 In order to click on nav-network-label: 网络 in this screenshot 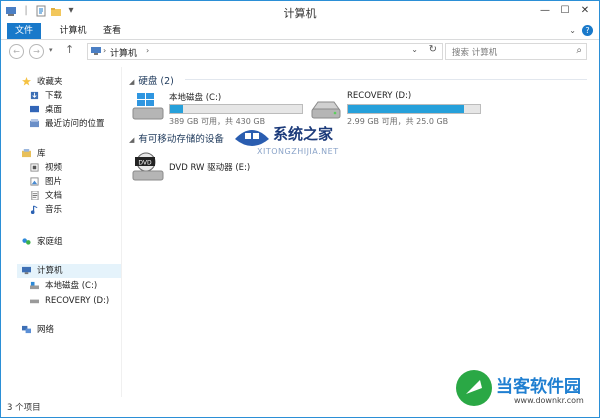, I will do `click(46, 330)`.